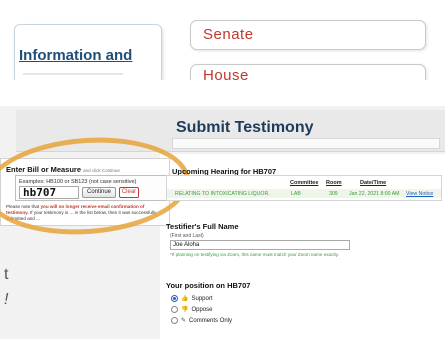  I want to click on comments-radio, so click(174, 320).